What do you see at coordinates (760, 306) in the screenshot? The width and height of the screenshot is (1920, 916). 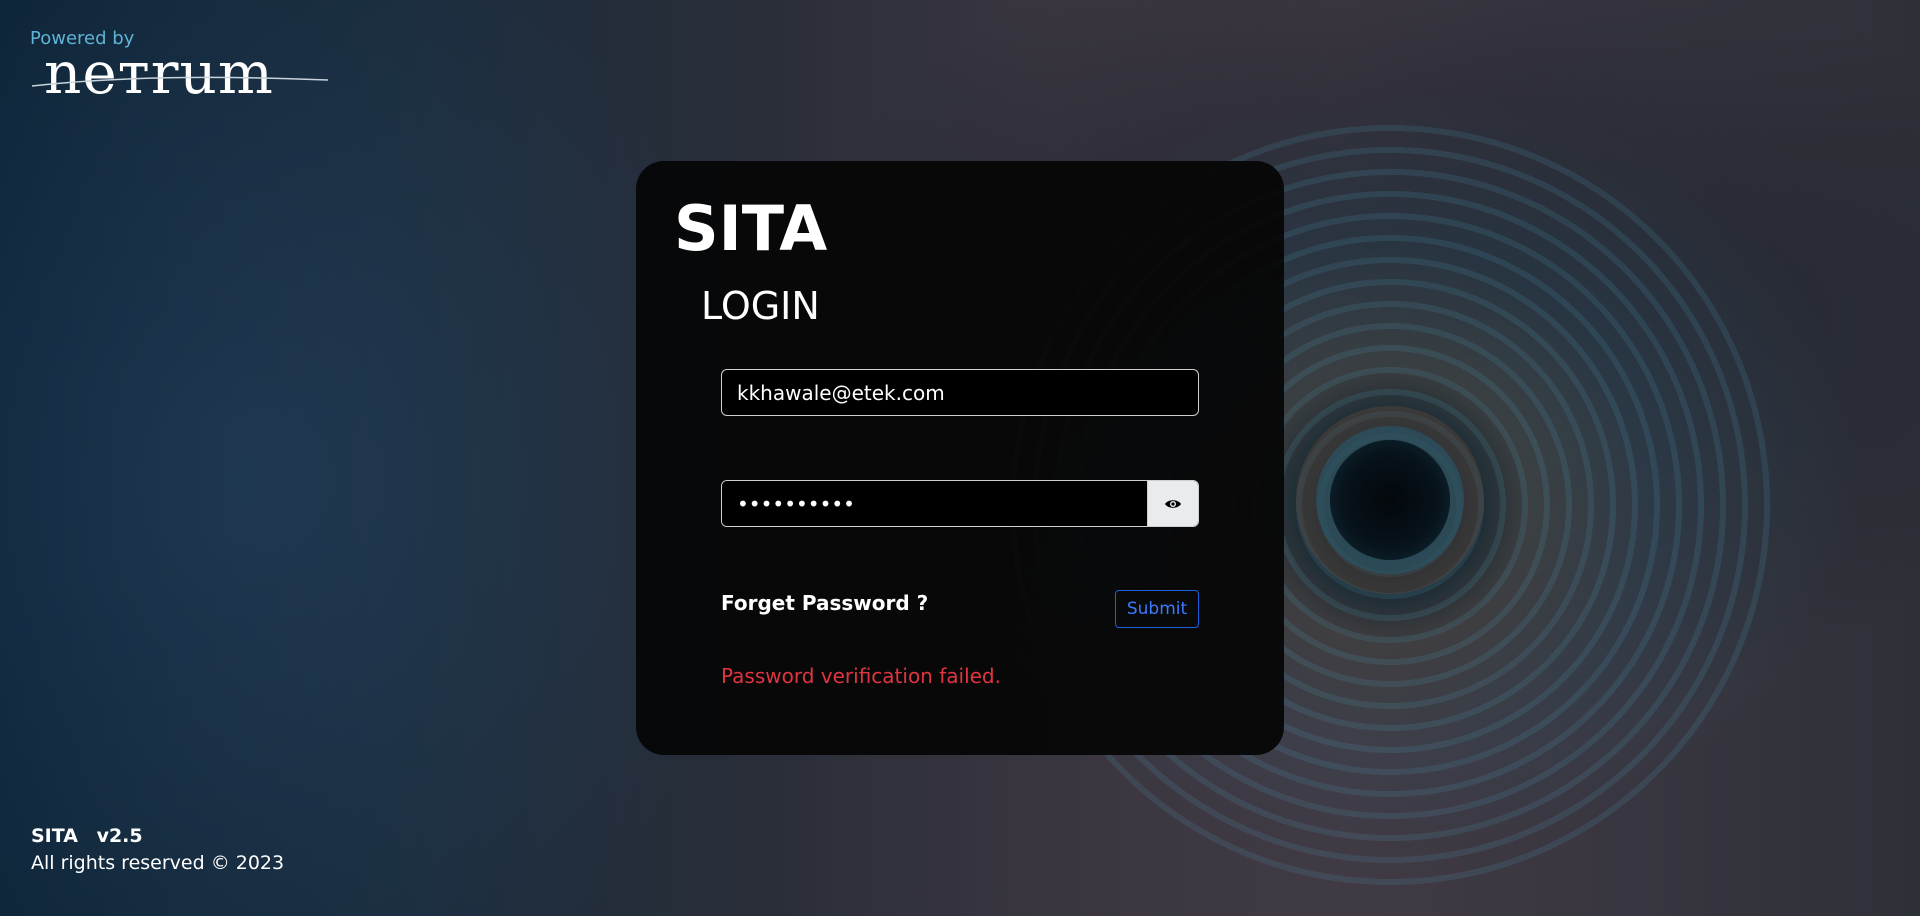 I see `login-heading: LOGIN` at bounding box center [760, 306].